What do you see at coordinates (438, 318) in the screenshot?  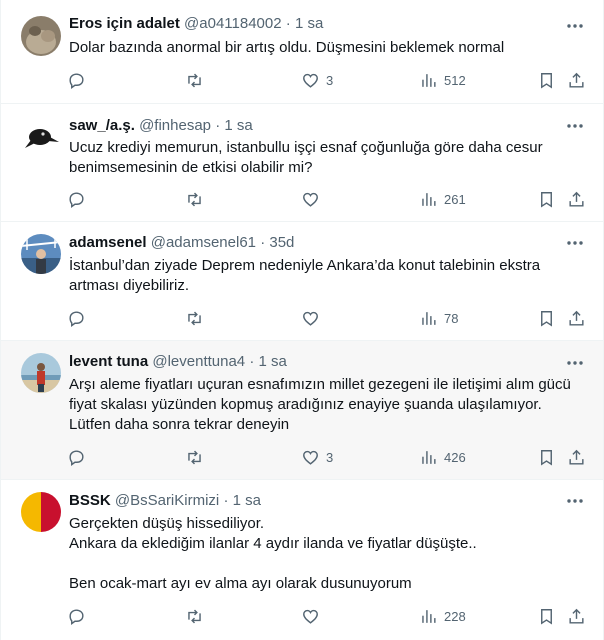 I see `views-button: 78` at bounding box center [438, 318].